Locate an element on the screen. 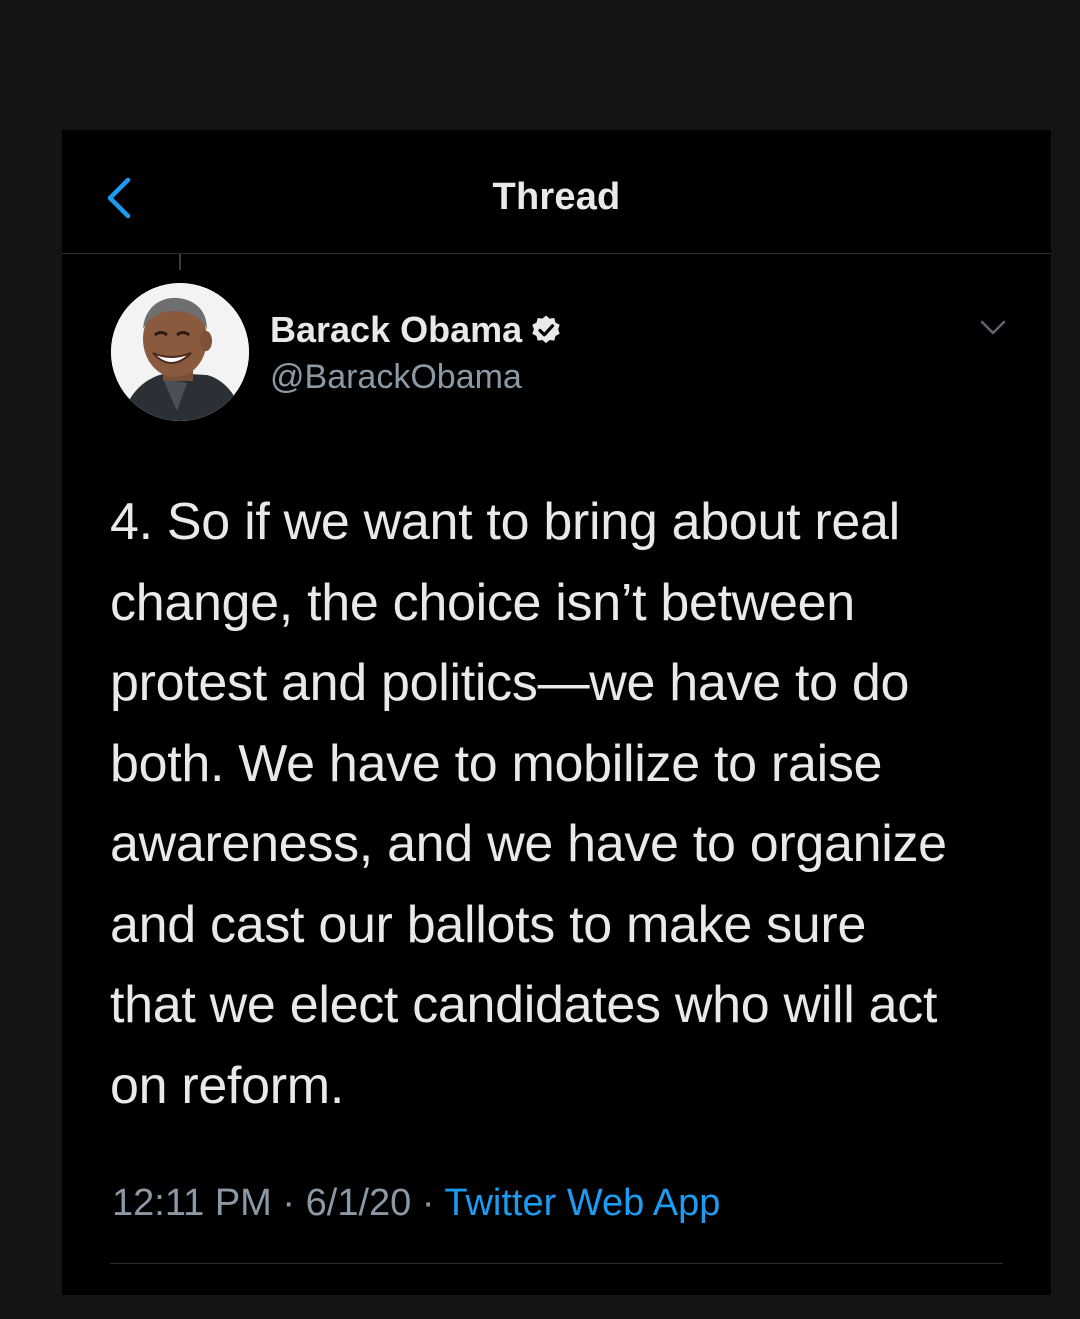  tweet-date: 6/1/20 is located at coordinates (359, 1203).